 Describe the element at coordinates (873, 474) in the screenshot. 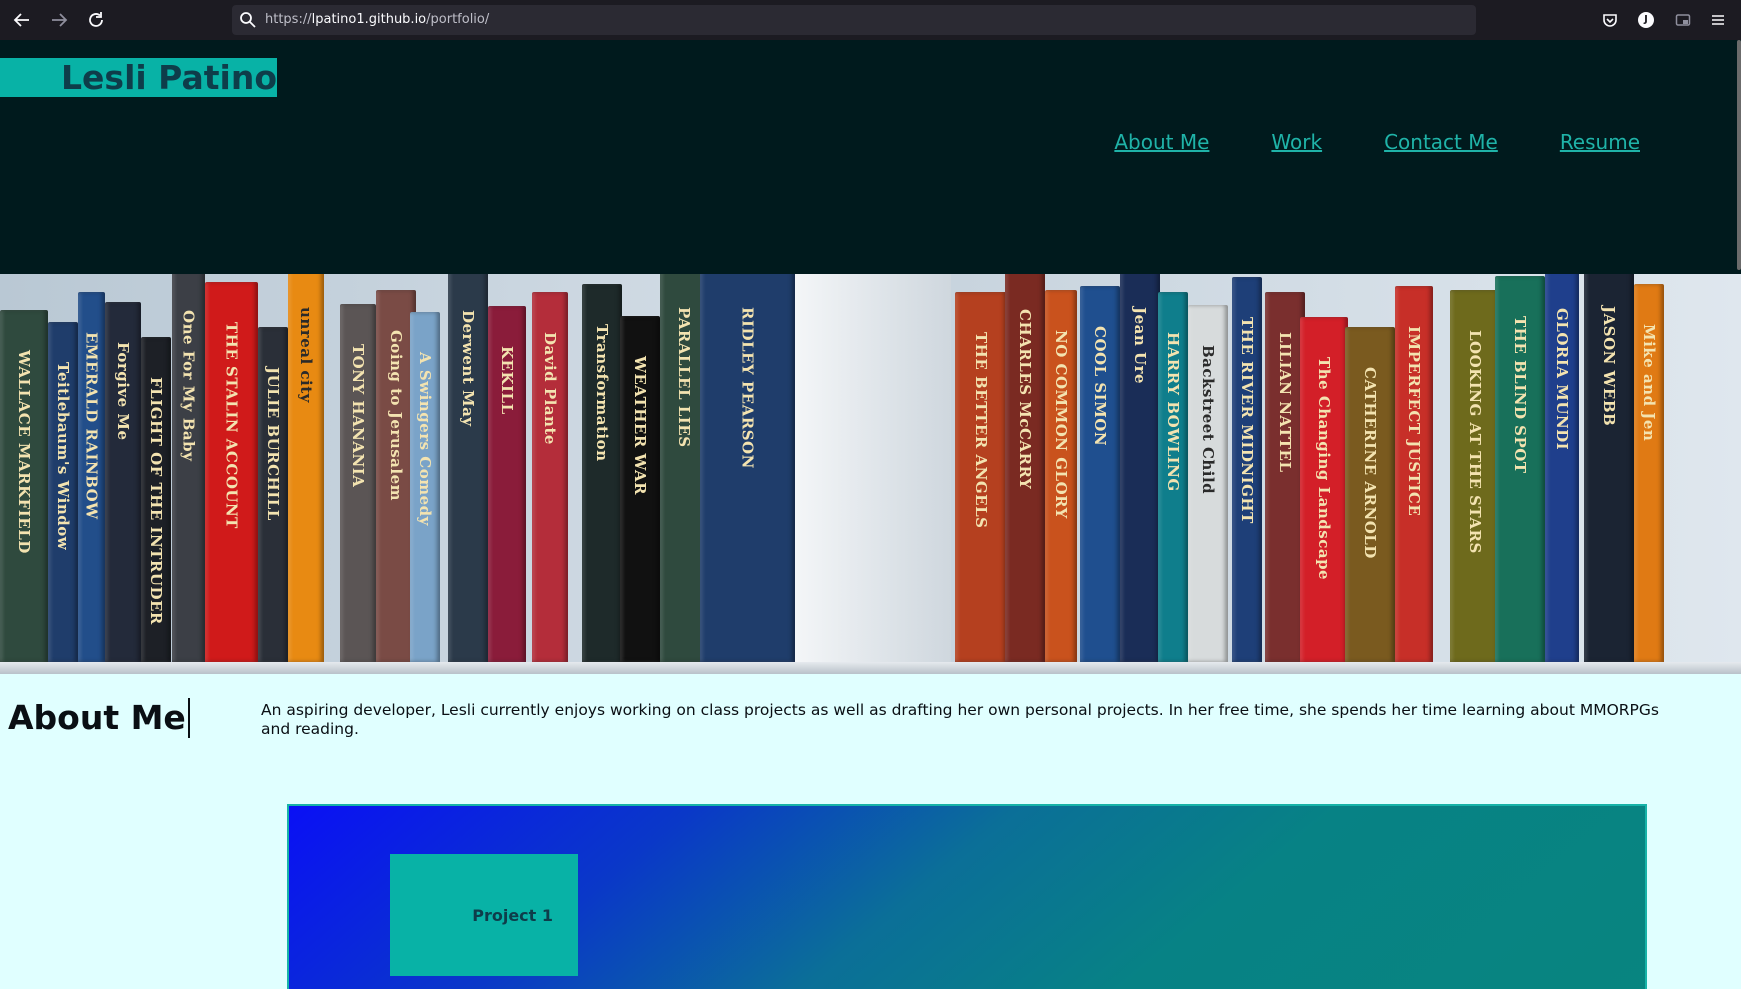

I see `shelf-divider` at that location.